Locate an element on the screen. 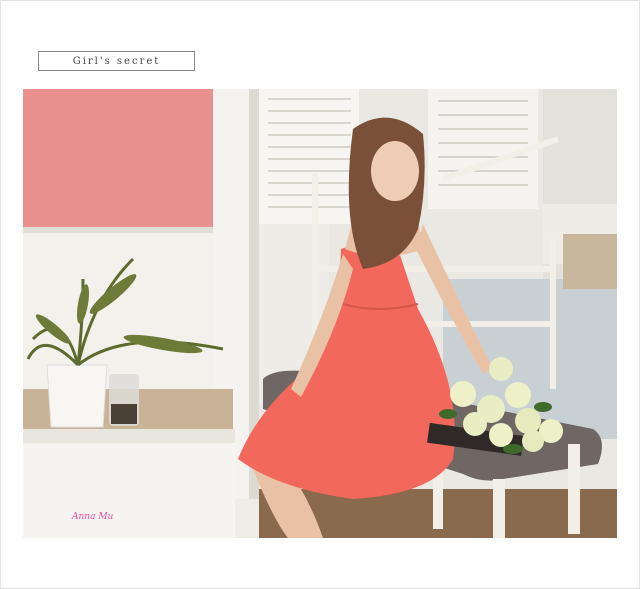 This screenshot has height=589, width=640. section-label: Girl's secret is located at coordinates (116, 61).